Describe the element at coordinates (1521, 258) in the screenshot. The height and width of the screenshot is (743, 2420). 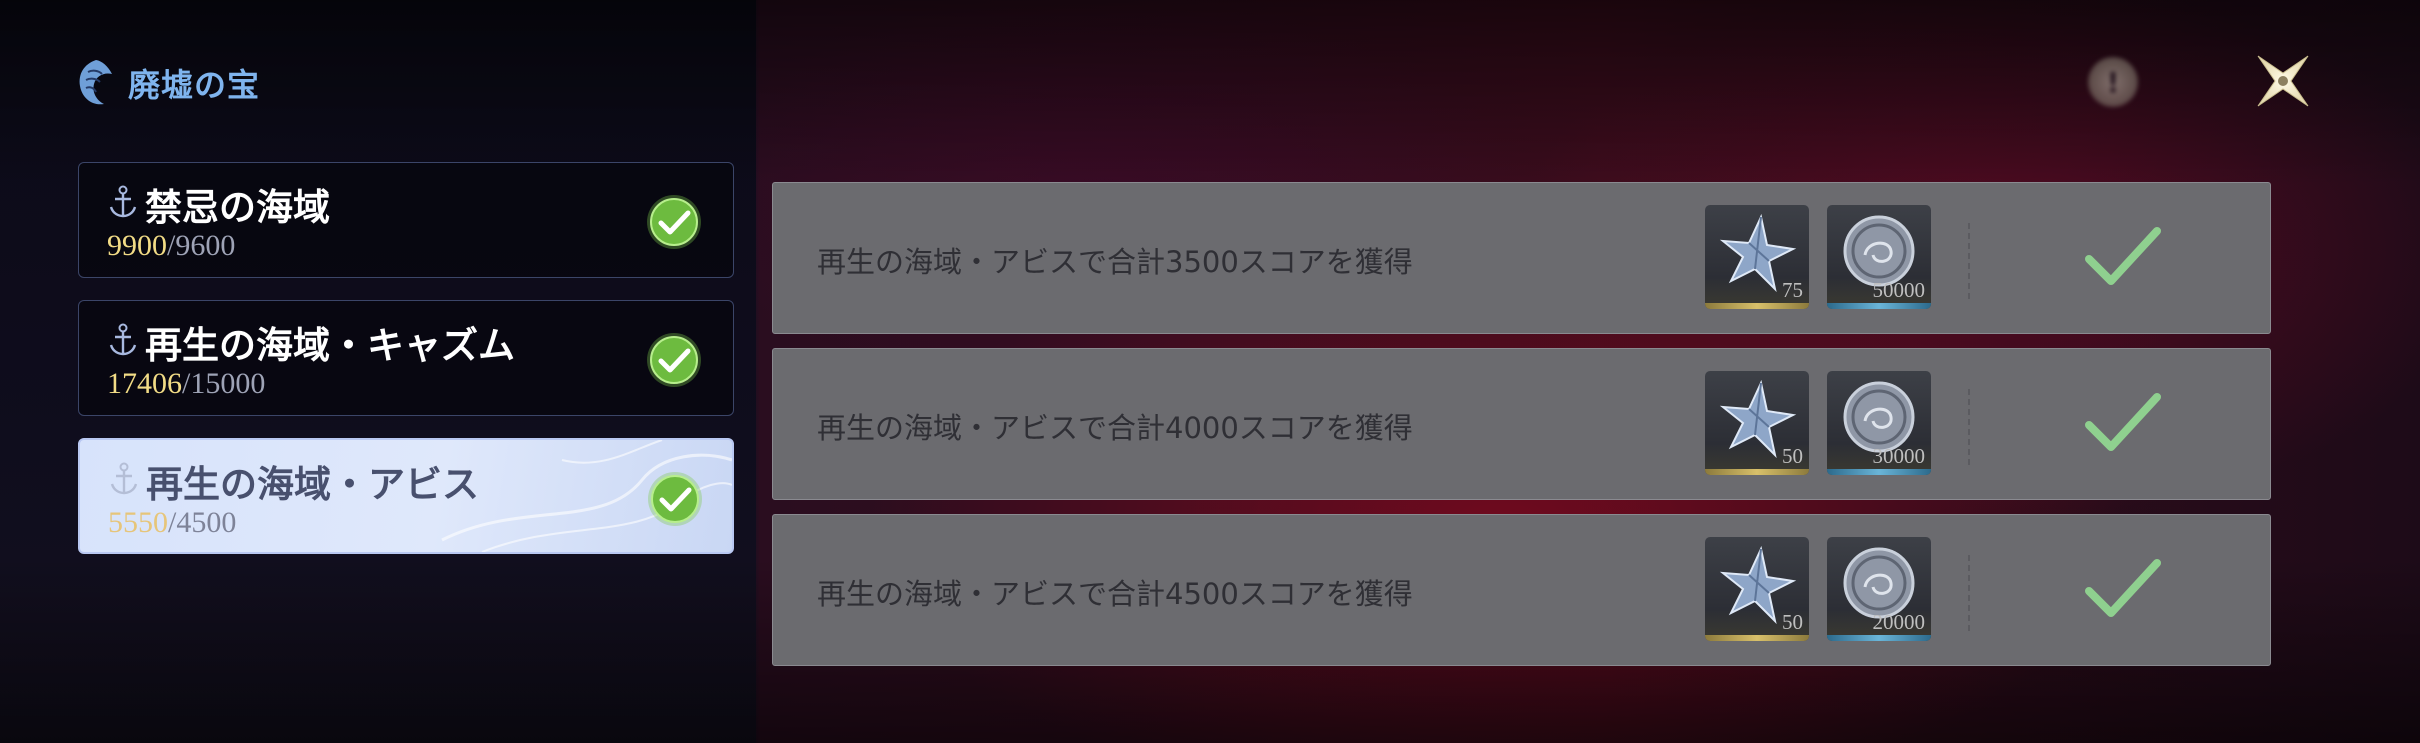
I see `task-row: 再生の海域・アビスで合計3500スコアを獲得 75 50000` at that location.